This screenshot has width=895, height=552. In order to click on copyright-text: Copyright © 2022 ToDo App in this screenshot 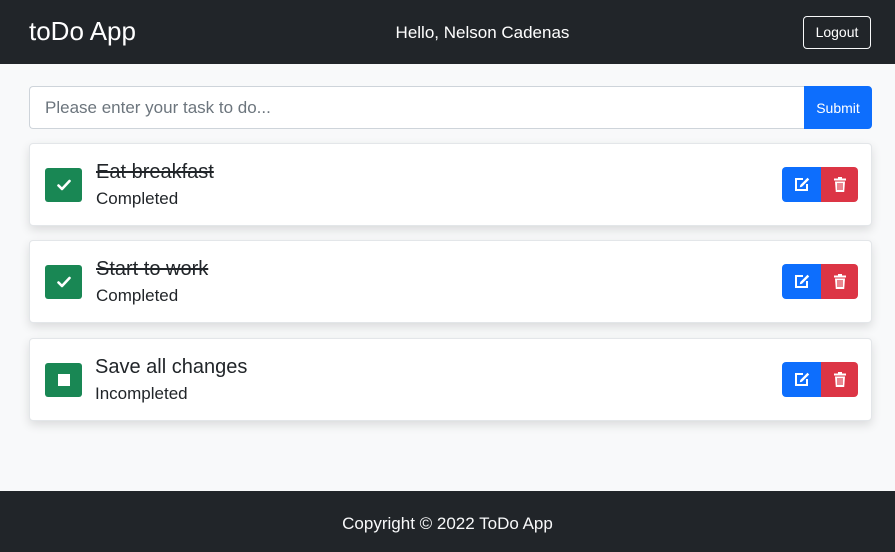, I will do `click(447, 523)`.